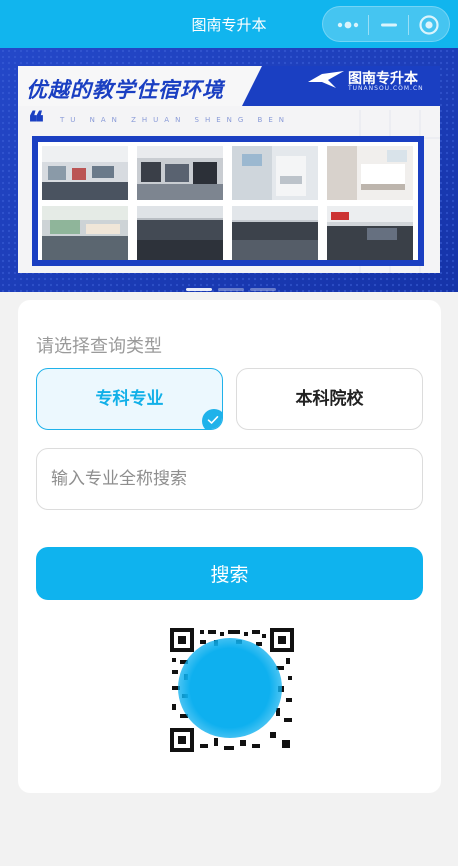 This screenshot has height=866, width=458. What do you see at coordinates (429, 25) in the screenshot?
I see `target-close-icon` at bounding box center [429, 25].